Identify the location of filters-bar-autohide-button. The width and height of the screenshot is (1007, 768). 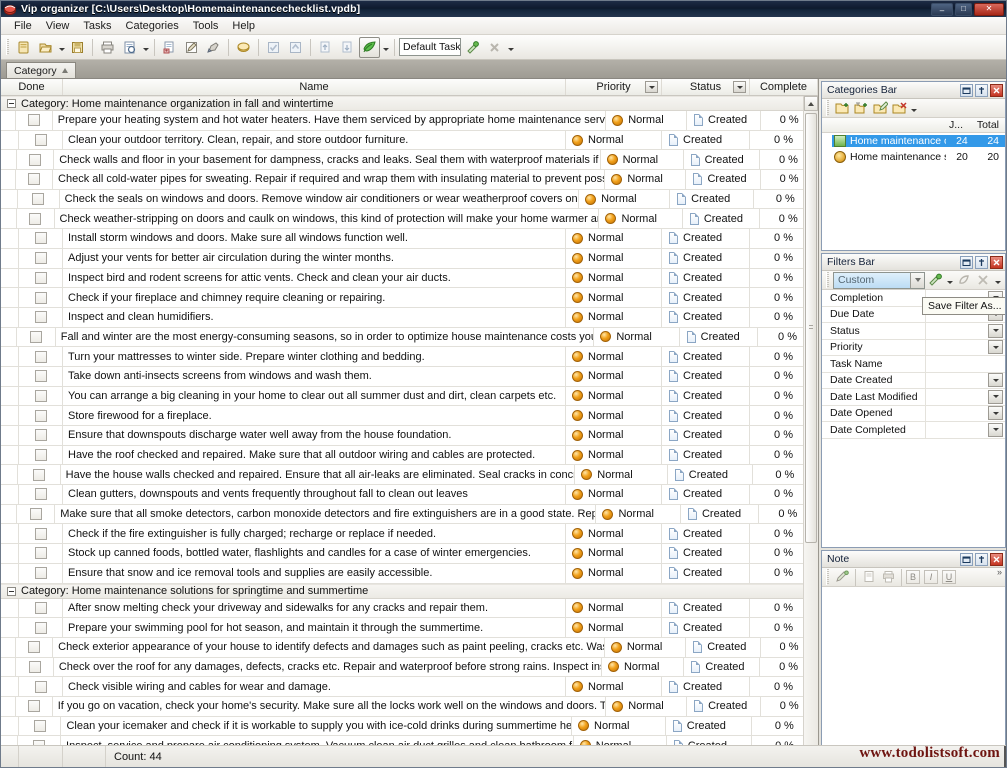
(981, 262).